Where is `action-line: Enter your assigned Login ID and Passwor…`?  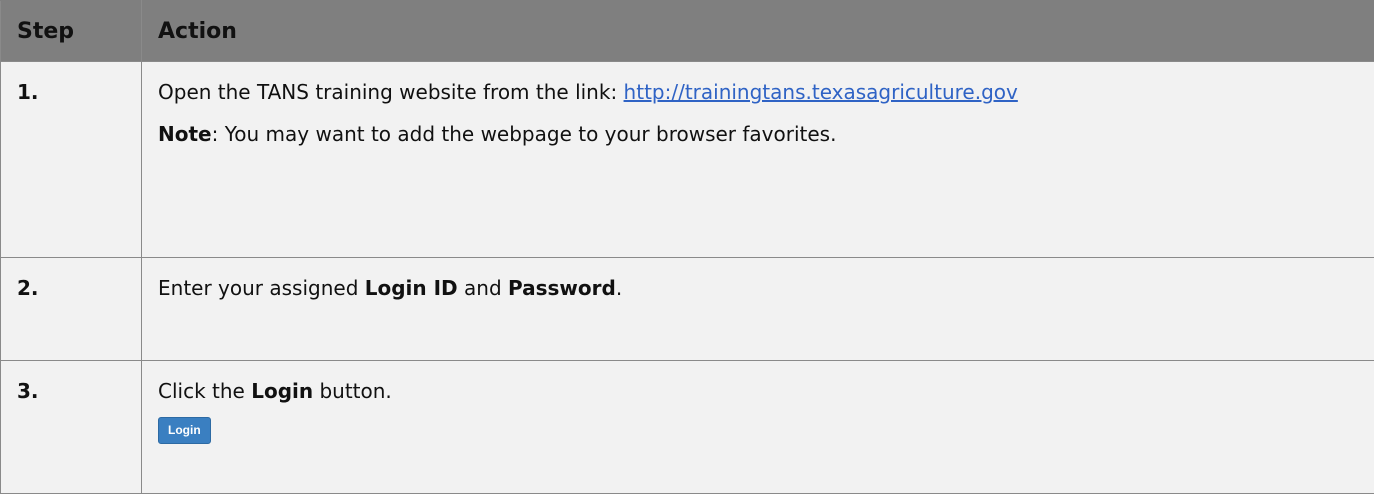 action-line: Enter your assigned Login ID and Passwor… is located at coordinates (758, 288).